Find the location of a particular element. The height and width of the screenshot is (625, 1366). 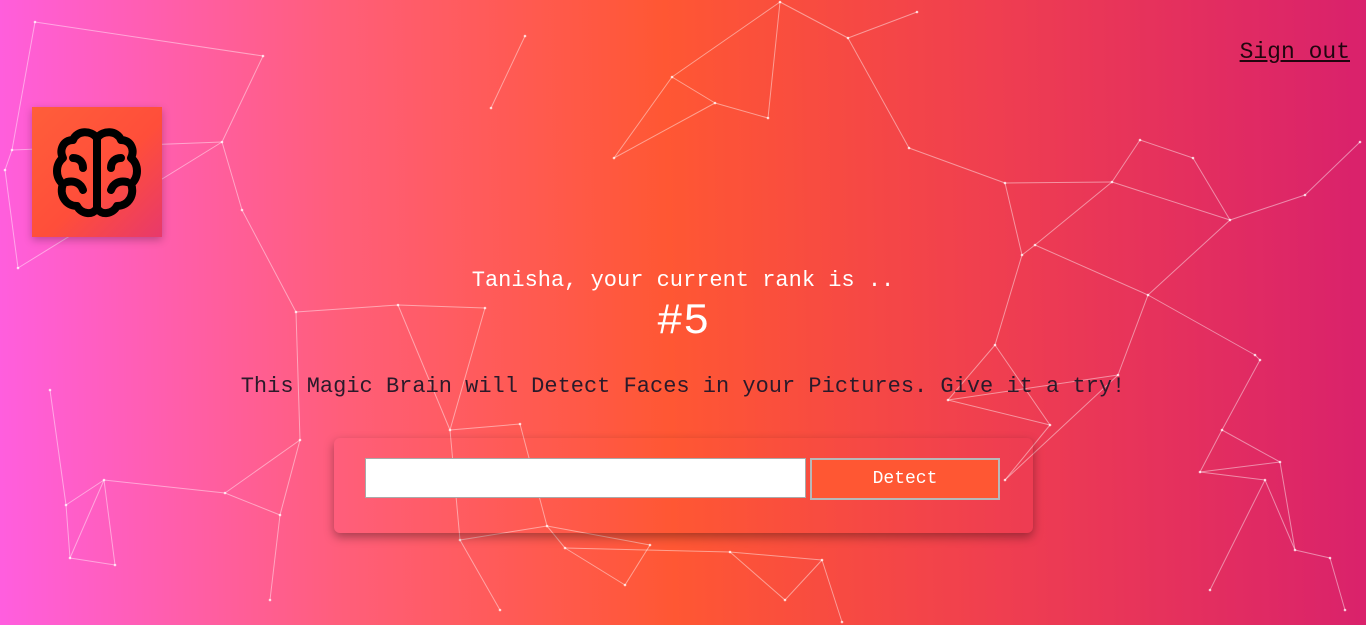

logo-tile is located at coordinates (97, 172).